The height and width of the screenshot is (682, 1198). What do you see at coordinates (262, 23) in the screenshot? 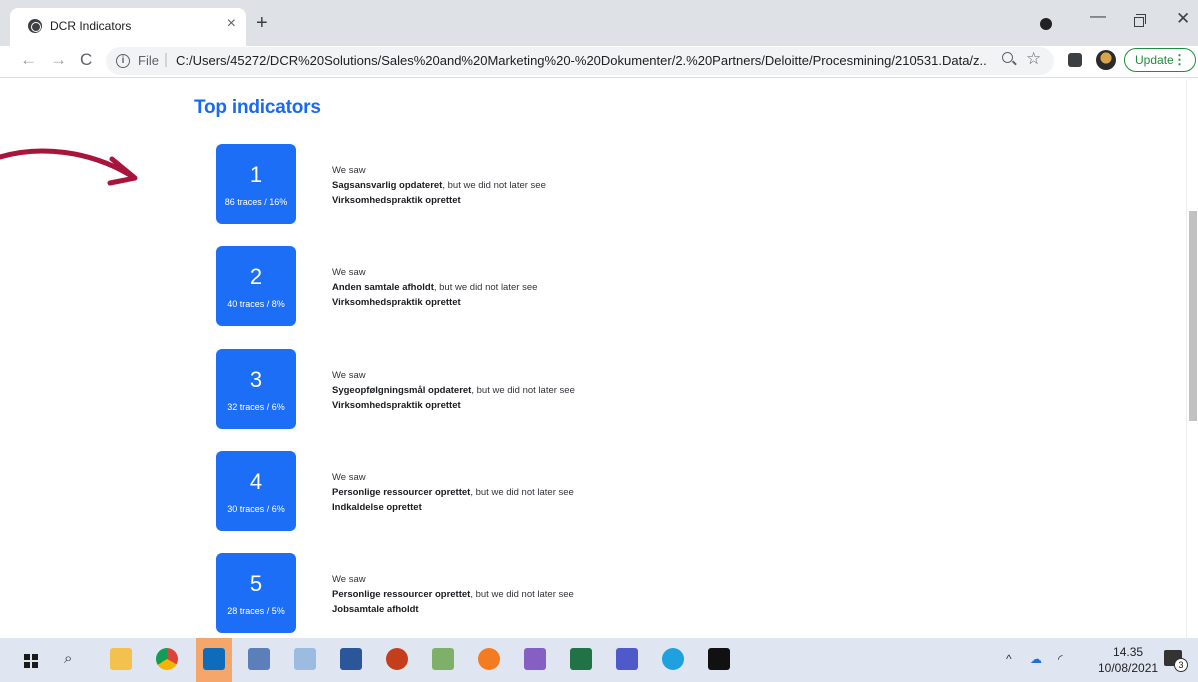
I see `new-tab-button: +` at bounding box center [262, 23].